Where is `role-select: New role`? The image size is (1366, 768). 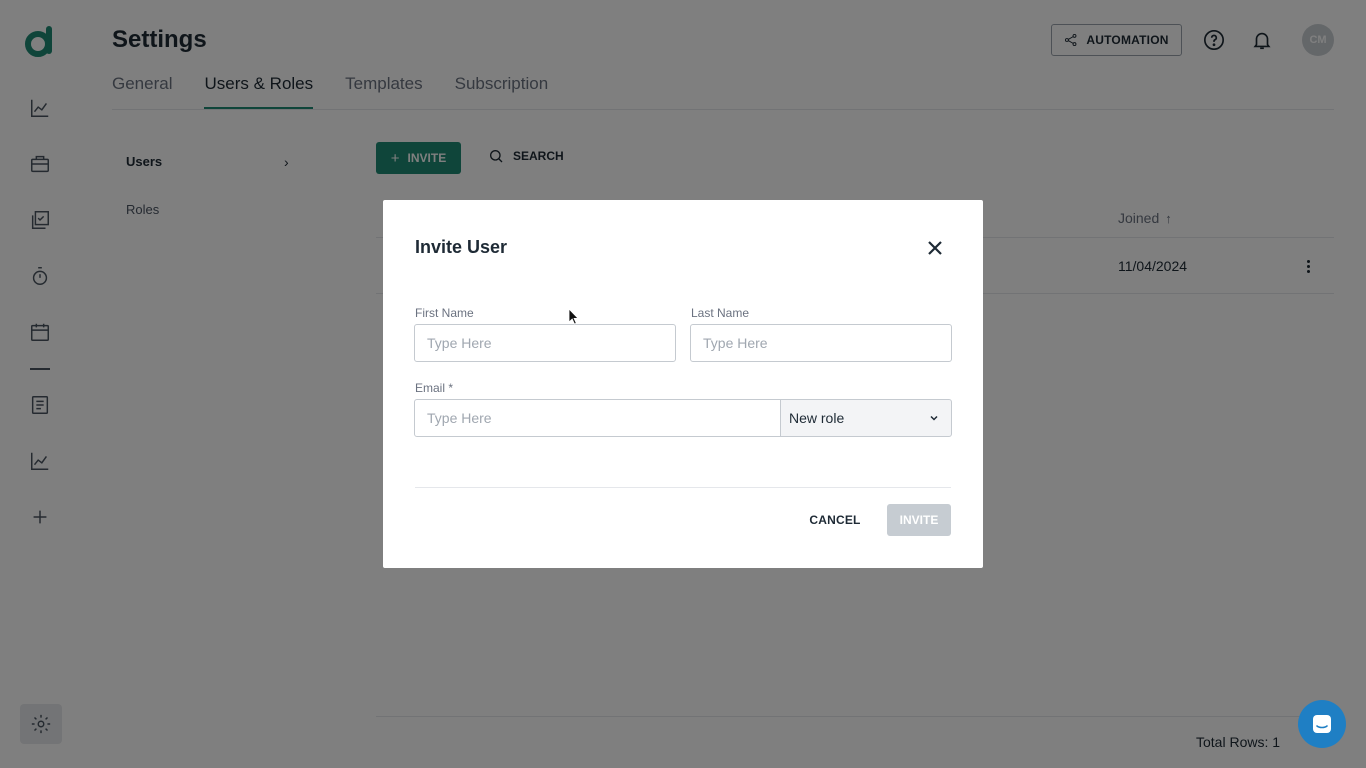
role-select: New role is located at coordinates (866, 418).